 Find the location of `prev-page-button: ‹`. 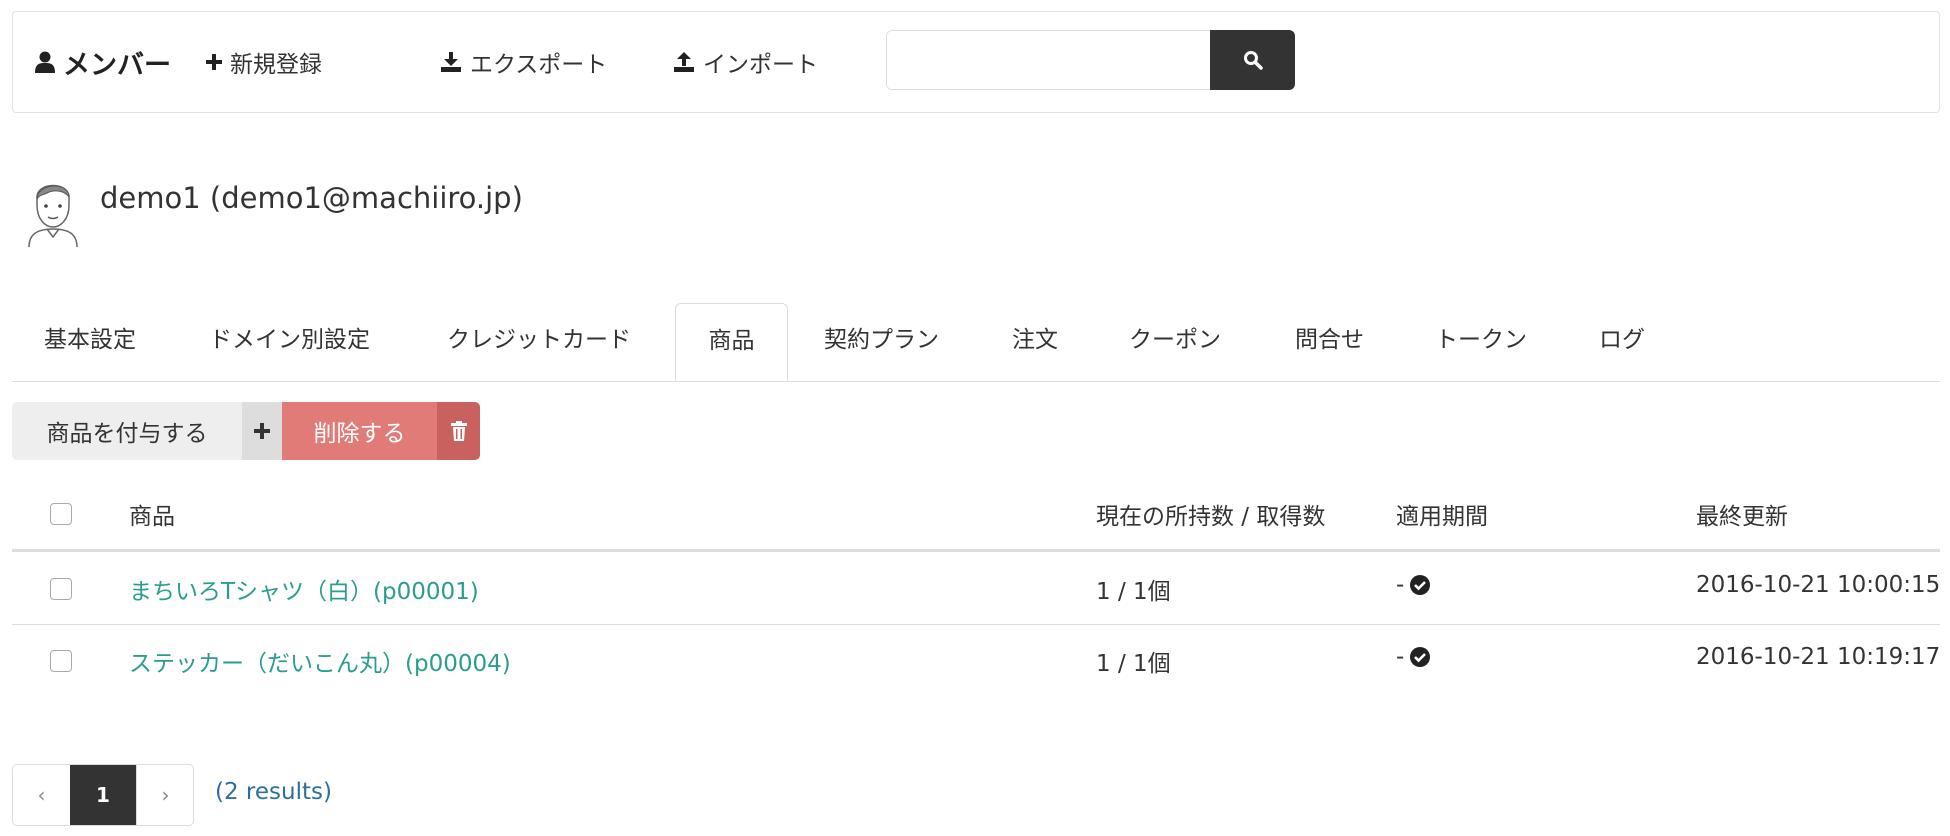

prev-page-button: ‹ is located at coordinates (42, 795).